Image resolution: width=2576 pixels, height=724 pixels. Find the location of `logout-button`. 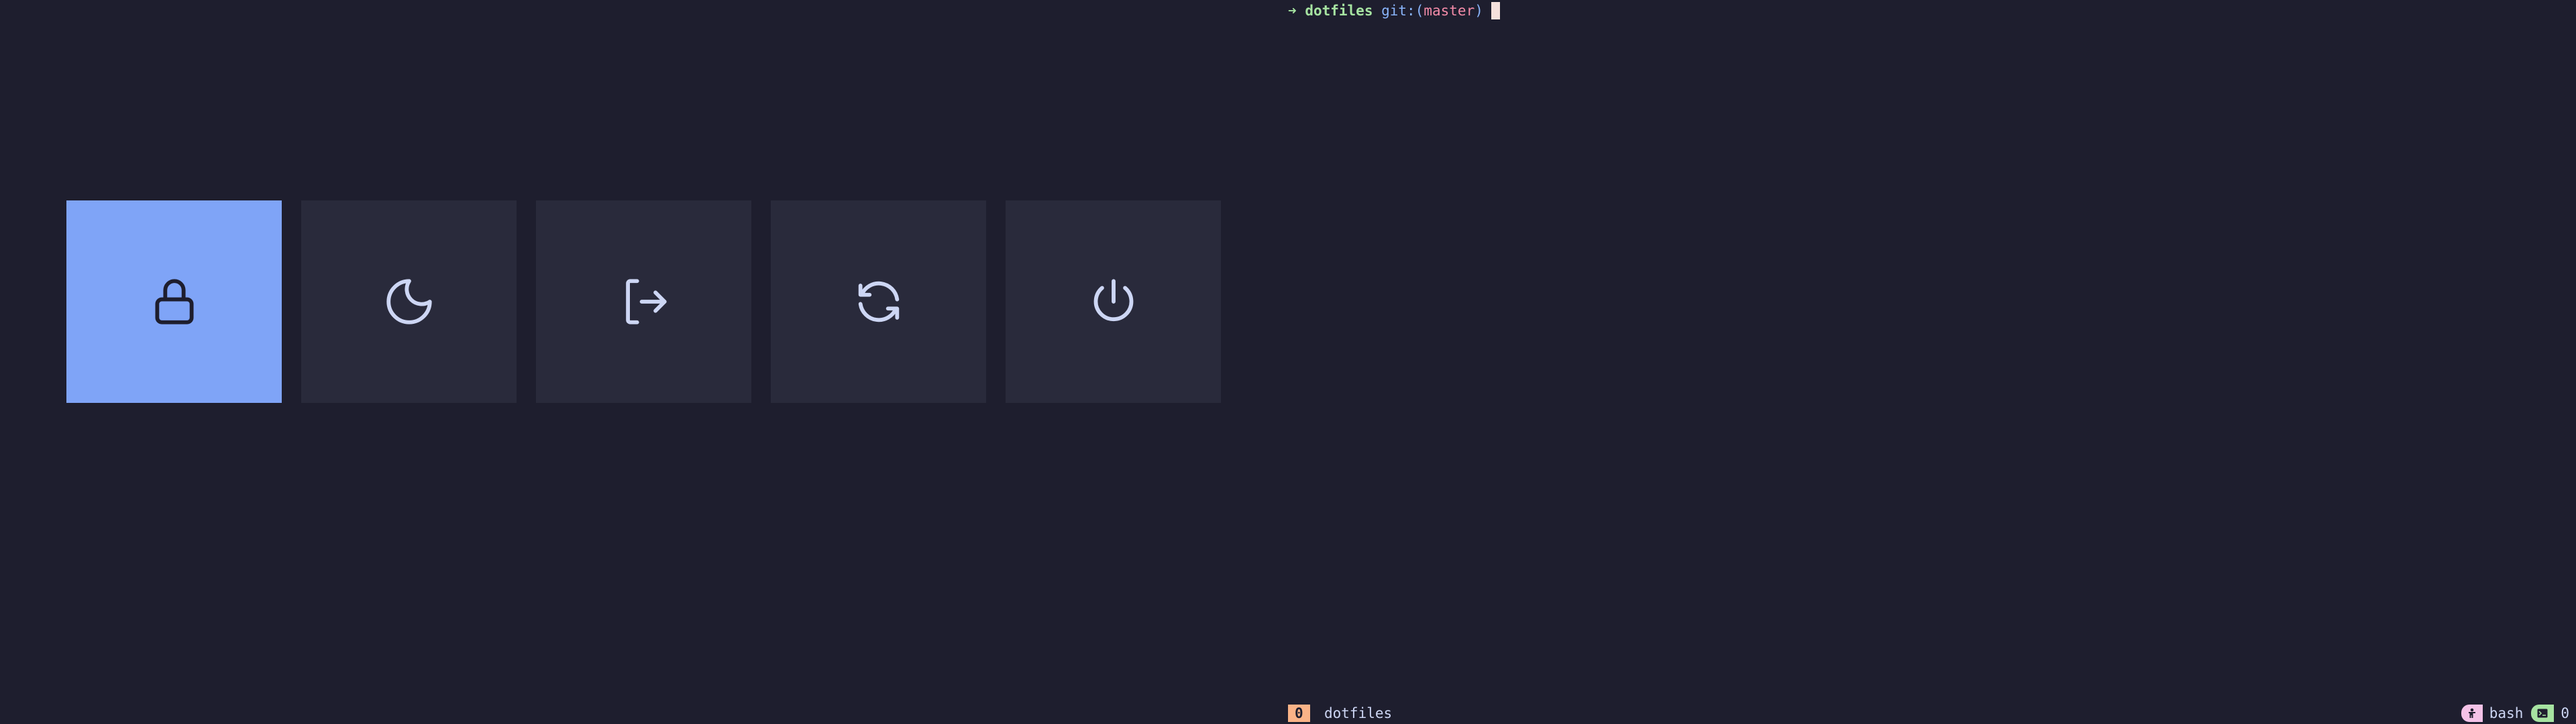

logout-button is located at coordinates (643, 301).